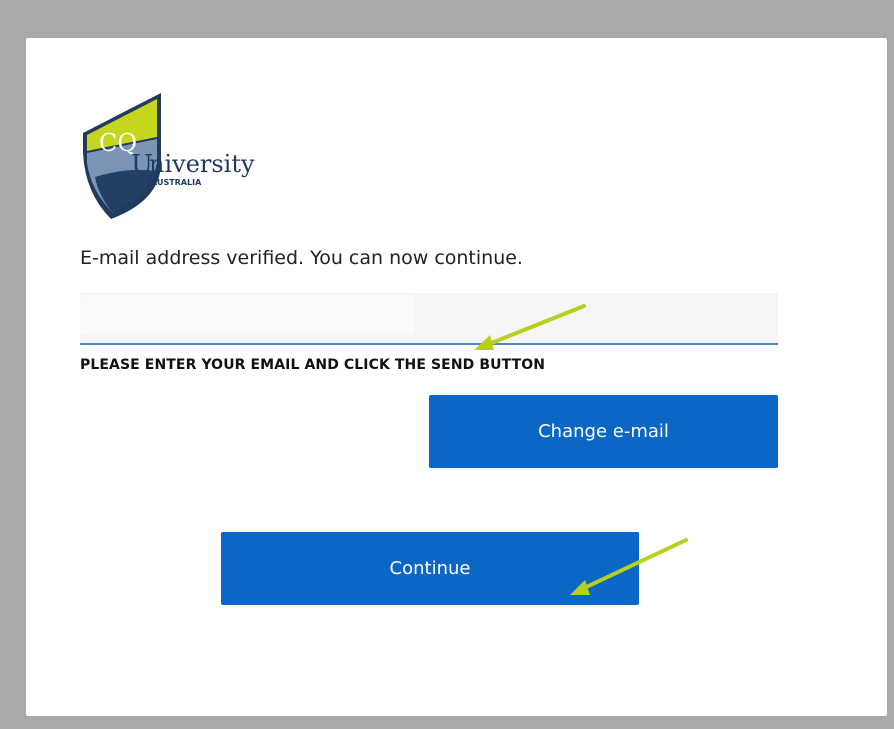 Image resolution: width=894 pixels, height=729 pixels. Describe the element at coordinates (202, 164) in the screenshot. I see `logo-wordmark: niversity` at that location.